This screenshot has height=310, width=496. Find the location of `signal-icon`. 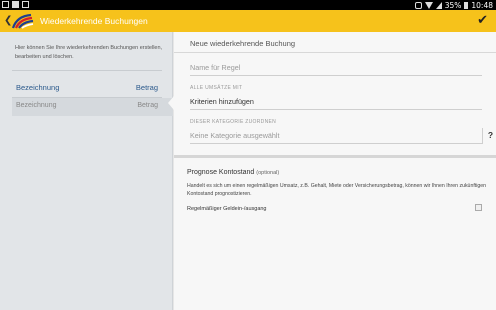

signal-icon is located at coordinates (438, 5).